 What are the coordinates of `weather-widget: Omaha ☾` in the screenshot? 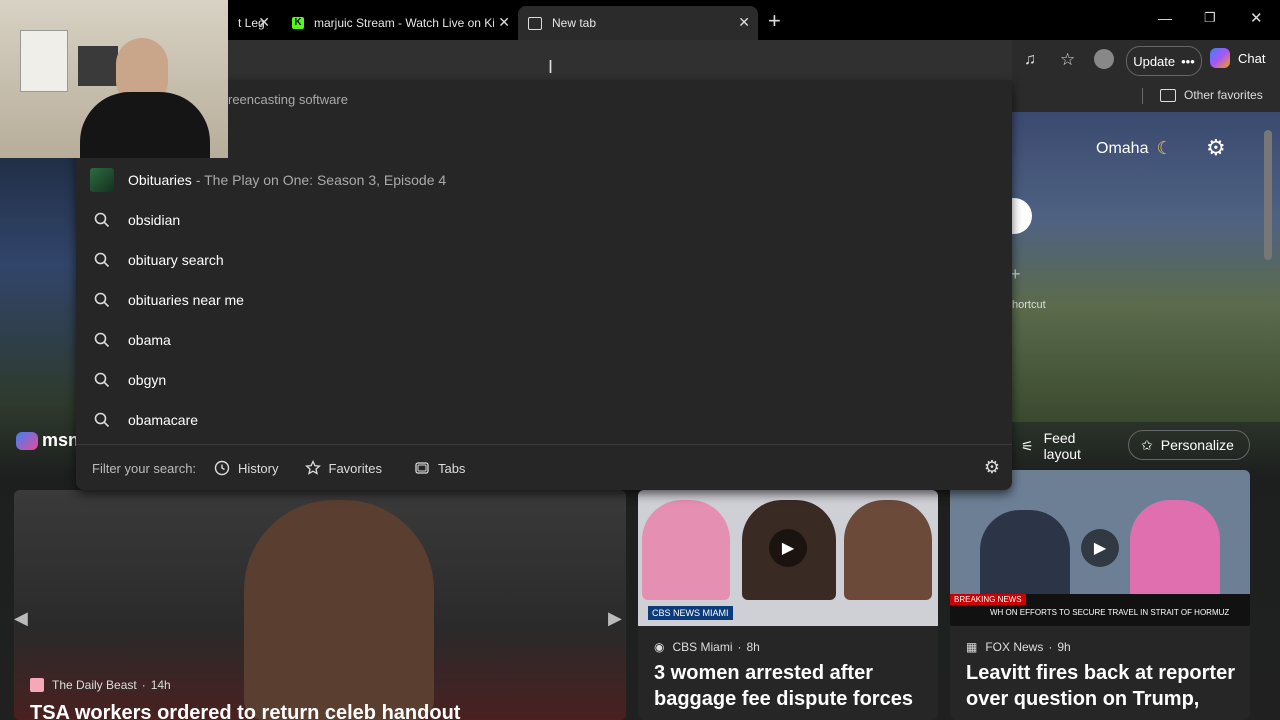 It's located at (1134, 148).